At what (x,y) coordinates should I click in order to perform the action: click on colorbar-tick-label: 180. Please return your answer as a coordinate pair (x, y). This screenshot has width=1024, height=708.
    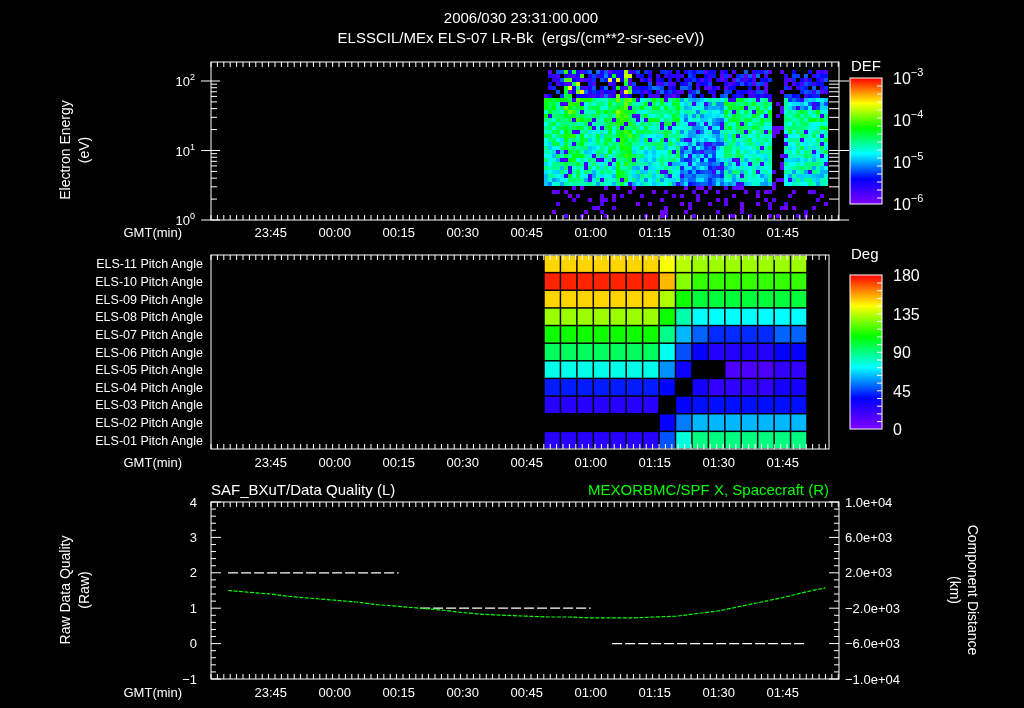
    Looking at the image, I should click on (906, 275).